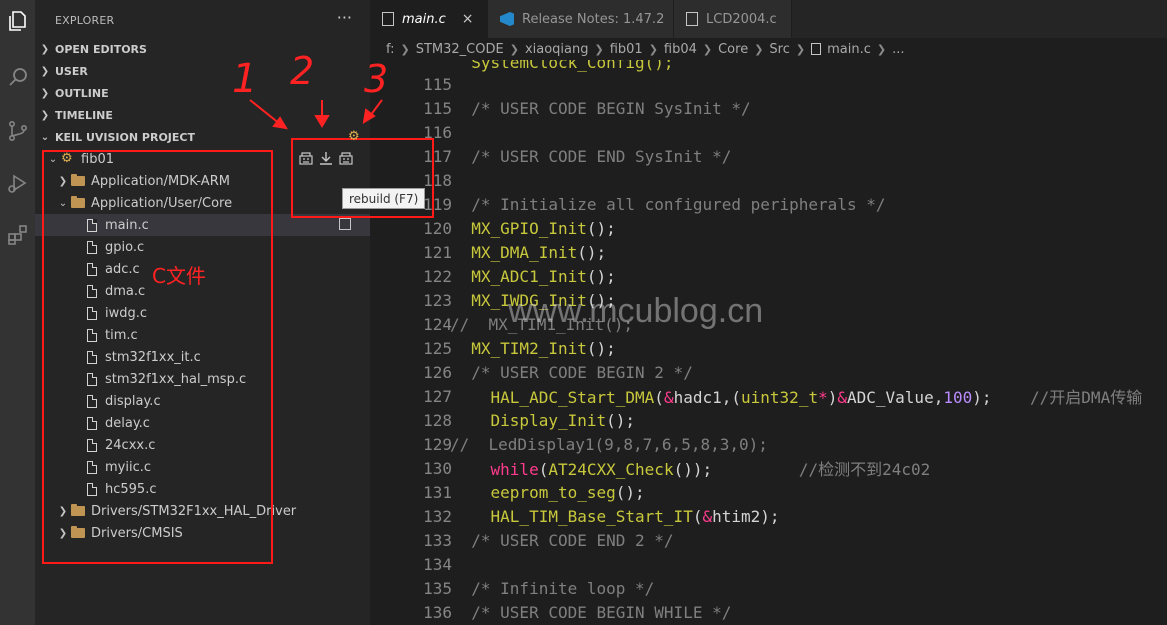 Image resolution: width=1167 pixels, height=625 pixels. What do you see at coordinates (345, 224) in the screenshot?
I see `copy-icon` at bounding box center [345, 224].